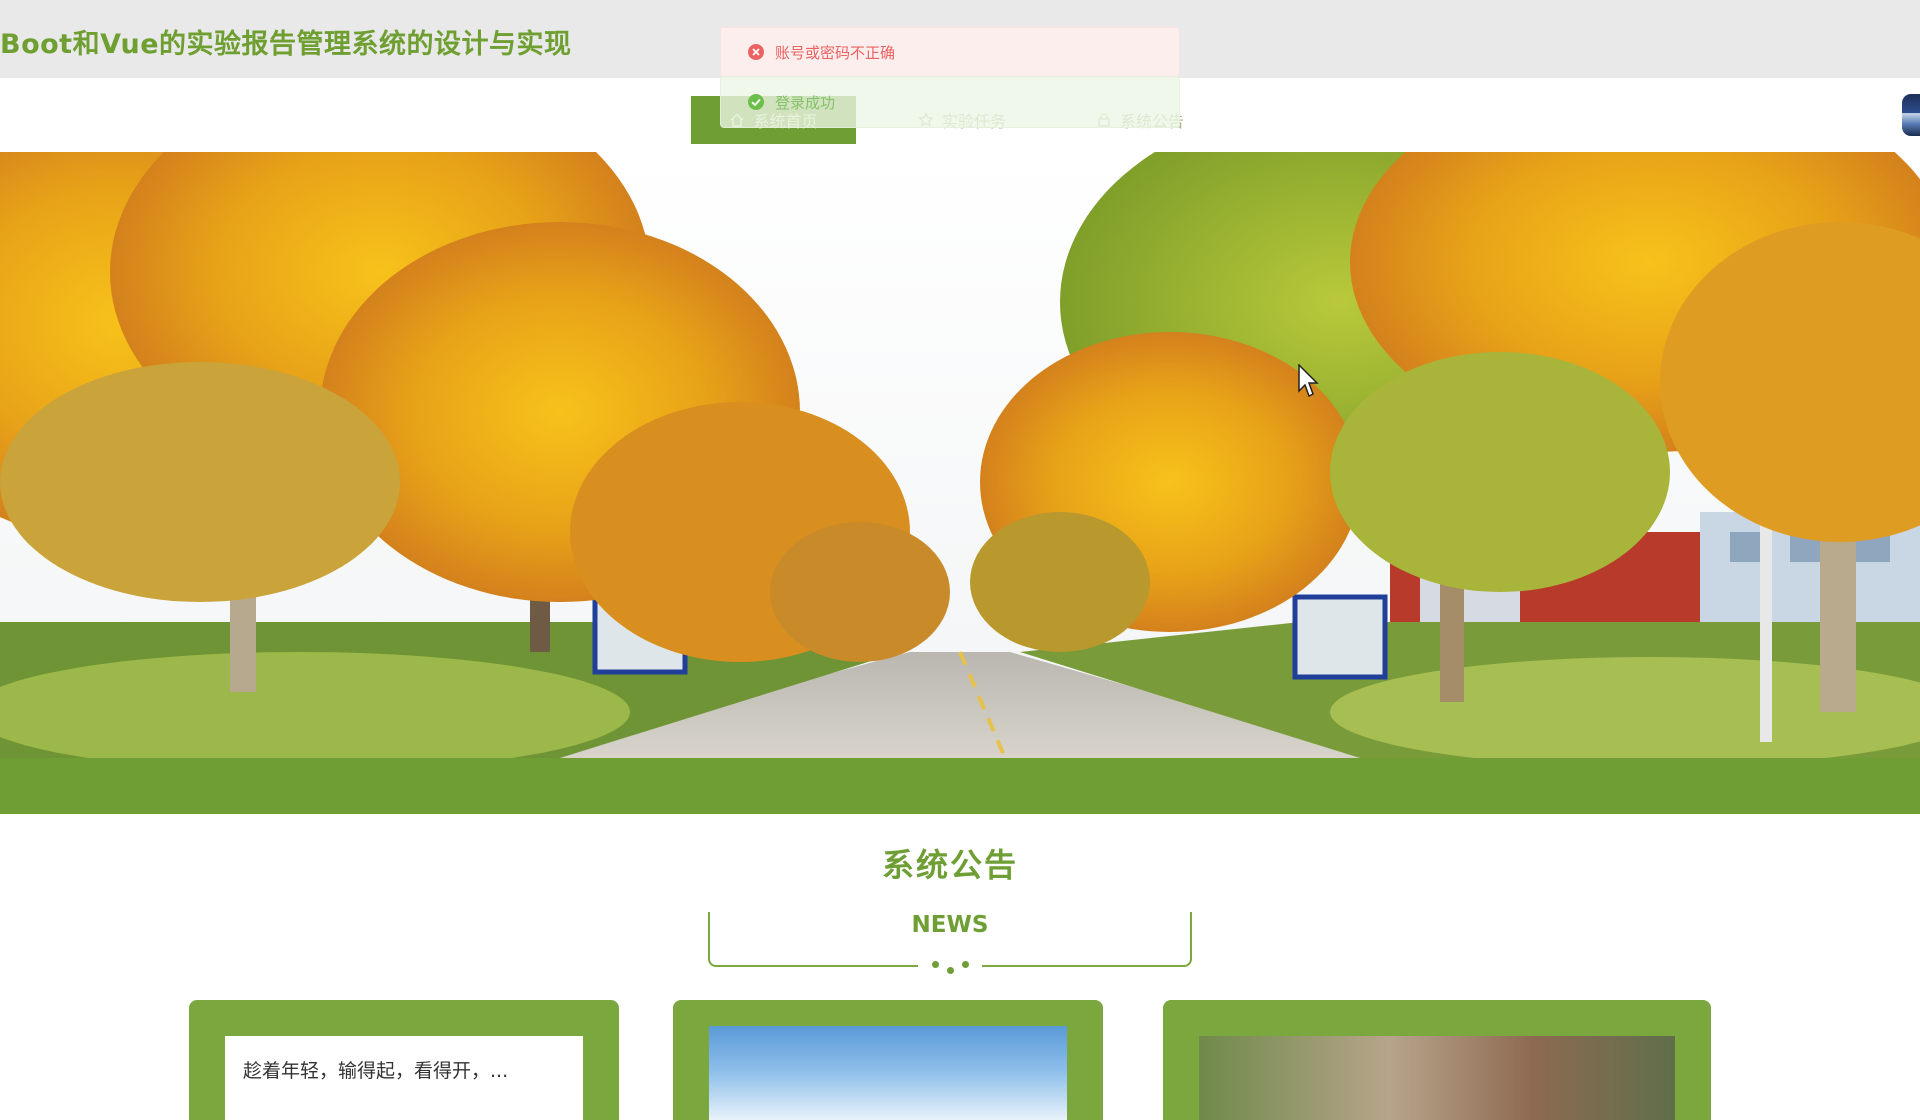 Image resolution: width=1920 pixels, height=1120 pixels. What do you see at coordinates (805, 102) in the screenshot?
I see `success-toast-text: 登录成功` at bounding box center [805, 102].